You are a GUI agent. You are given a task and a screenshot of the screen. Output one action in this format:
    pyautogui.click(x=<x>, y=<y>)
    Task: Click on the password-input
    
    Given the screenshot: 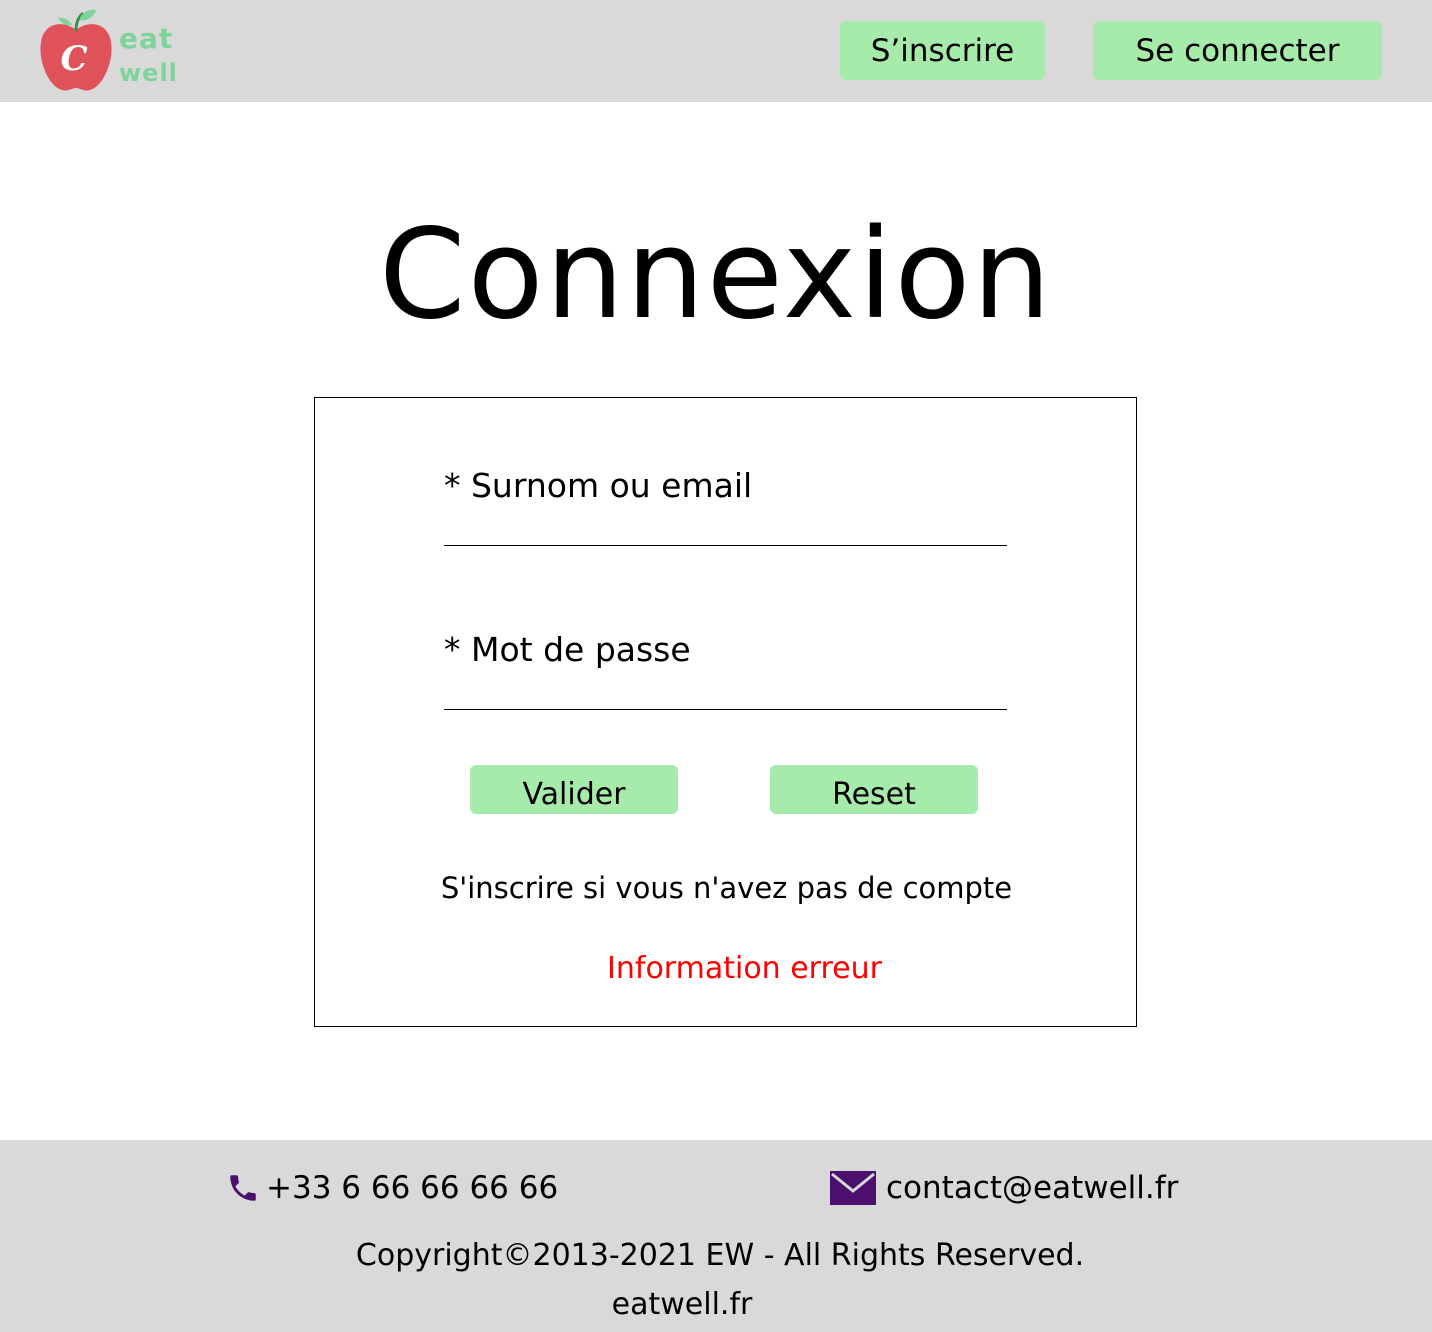 What is the action you would take?
    pyautogui.click(x=725, y=690)
    